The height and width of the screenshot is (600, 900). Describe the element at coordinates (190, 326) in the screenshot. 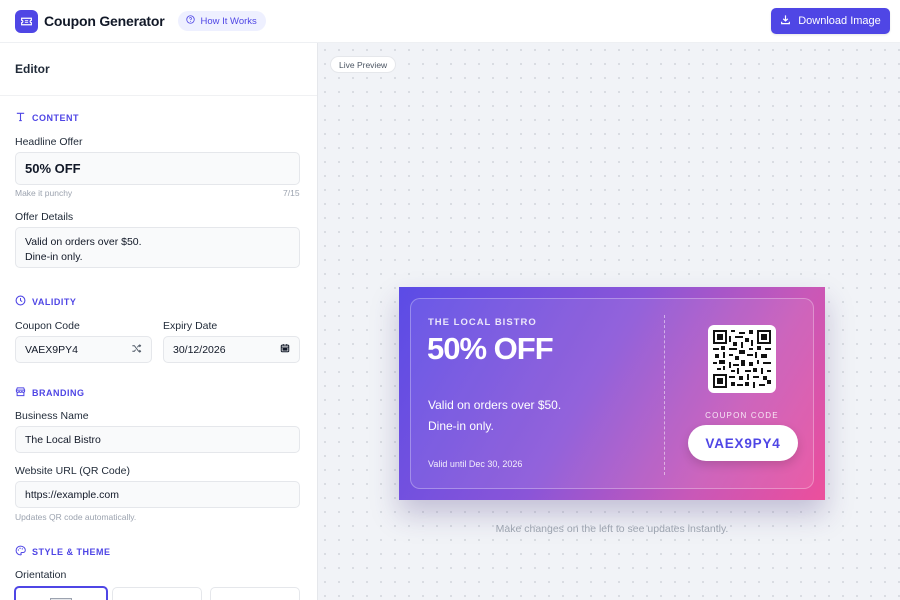

I see `expiry-date-label: Expiry Date` at that location.